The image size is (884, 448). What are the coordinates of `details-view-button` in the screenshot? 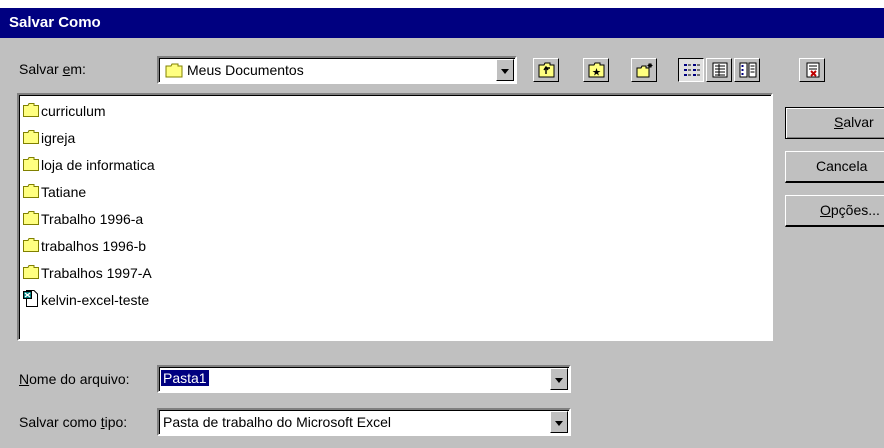 It's located at (719, 70).